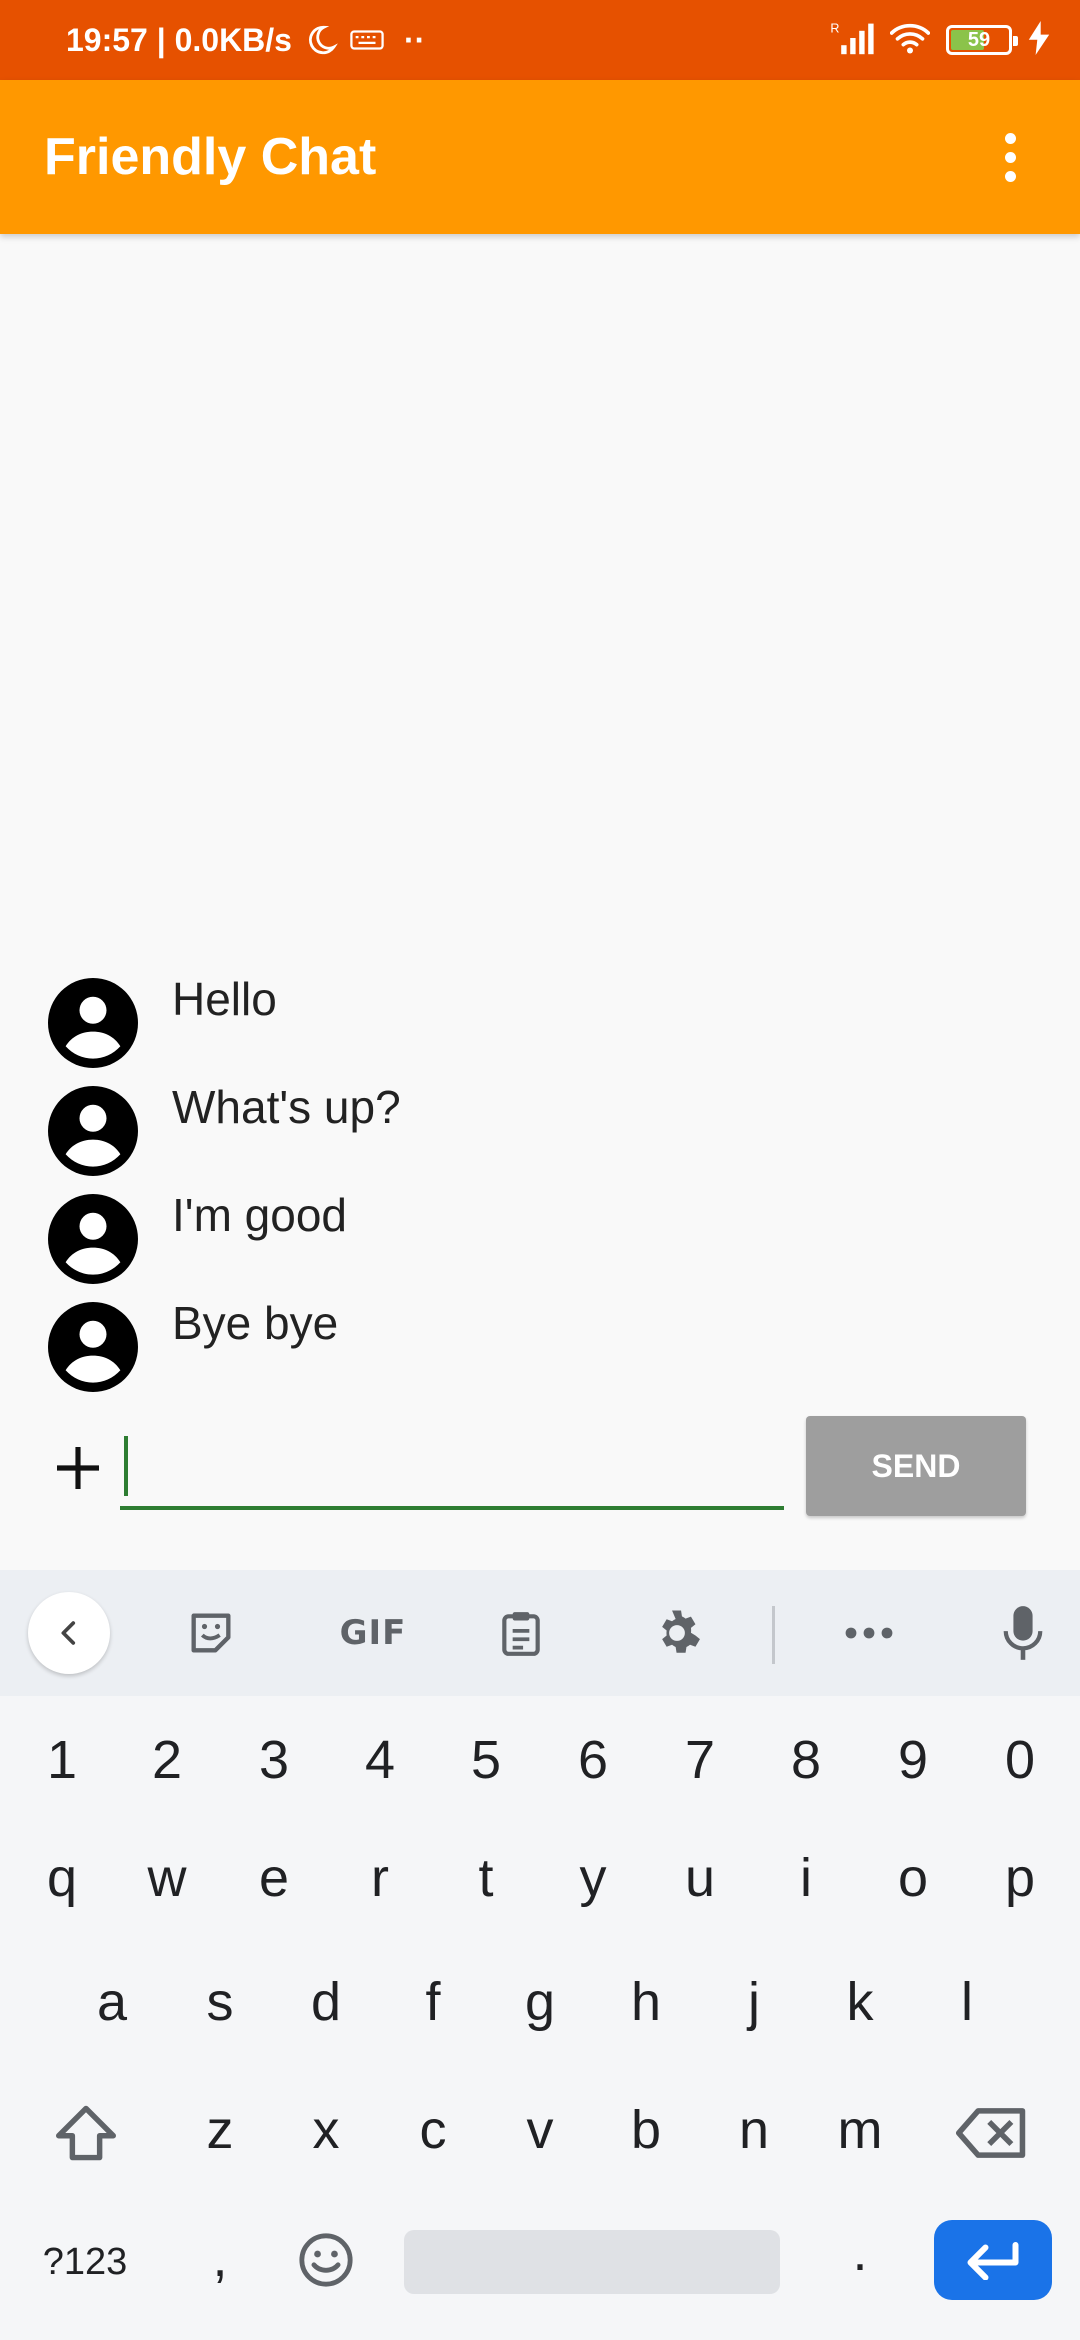  What do you see at coordinates (433, 2002) in the screenshot?
I see `key-f: f` at bounding box center [433, 2002].